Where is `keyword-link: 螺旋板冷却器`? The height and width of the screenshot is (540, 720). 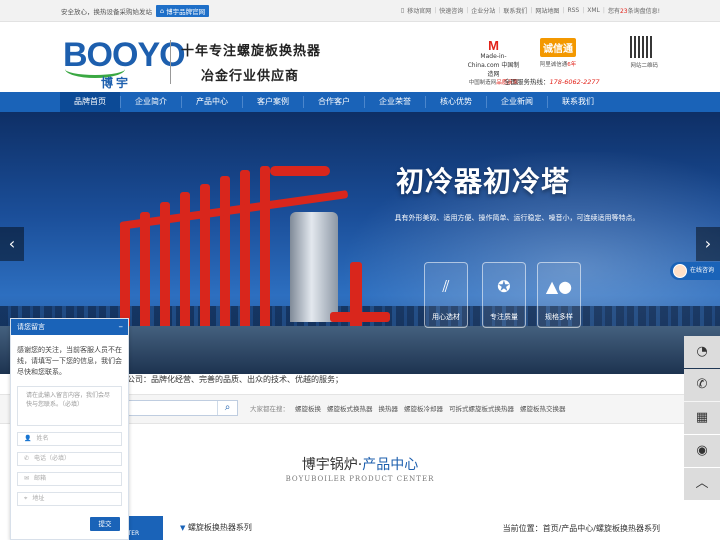 keyword-link: 螺旋板冷却器 is located at coordinates (423, 408).